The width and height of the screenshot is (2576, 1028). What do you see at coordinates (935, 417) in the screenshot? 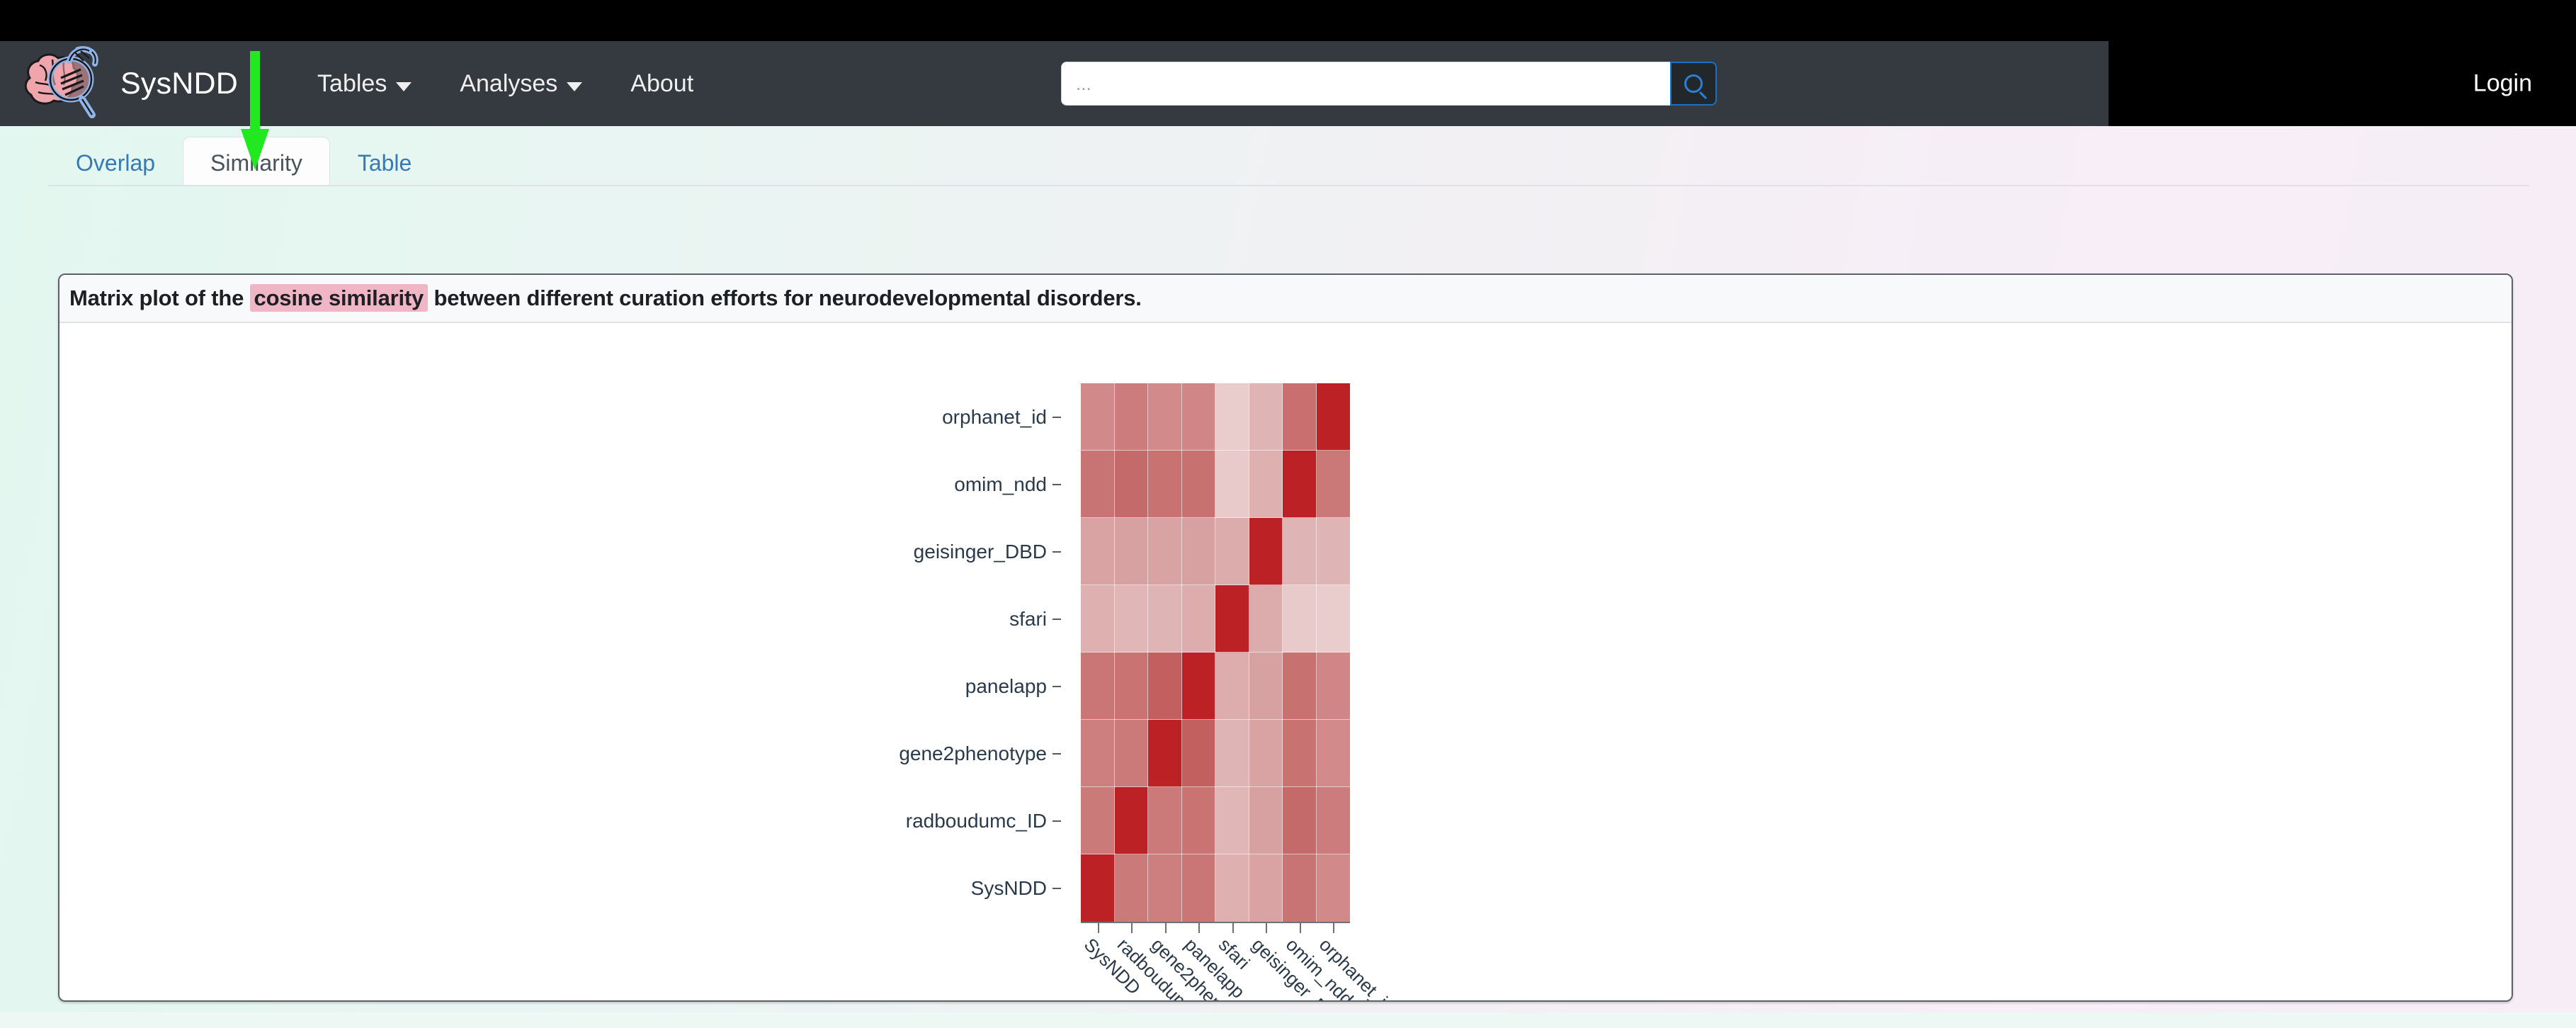
I see `heatmap-y-label: orphanet_id` at bounding box center [935, 417].